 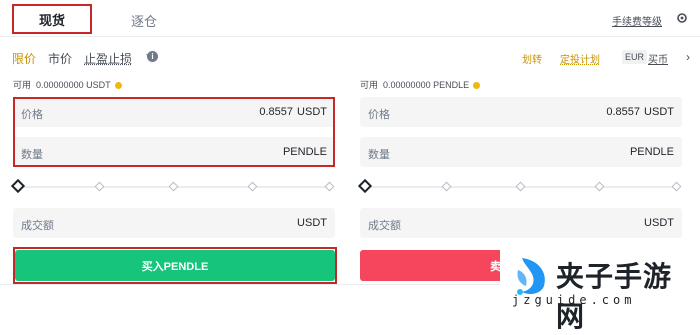 I want to click on watermark-logo-icon, so click(x=531, y=276).